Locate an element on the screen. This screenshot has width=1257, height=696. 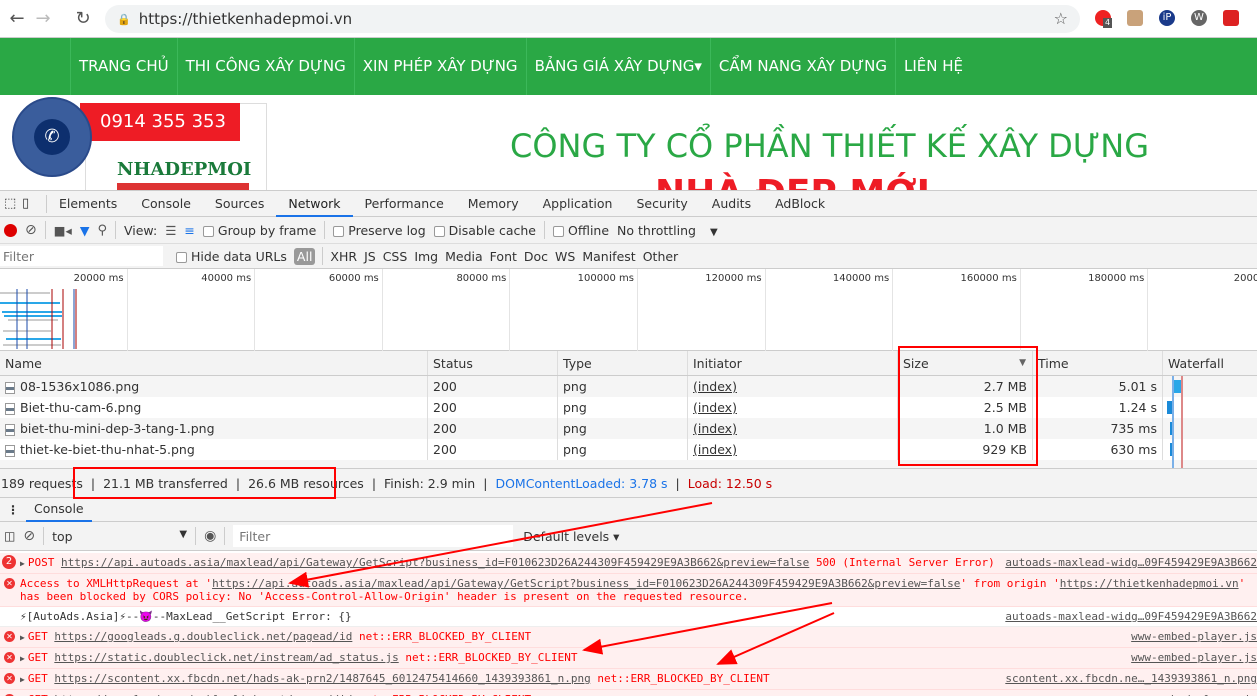
tab-performance: Performance is located at coordinates (404, 204).